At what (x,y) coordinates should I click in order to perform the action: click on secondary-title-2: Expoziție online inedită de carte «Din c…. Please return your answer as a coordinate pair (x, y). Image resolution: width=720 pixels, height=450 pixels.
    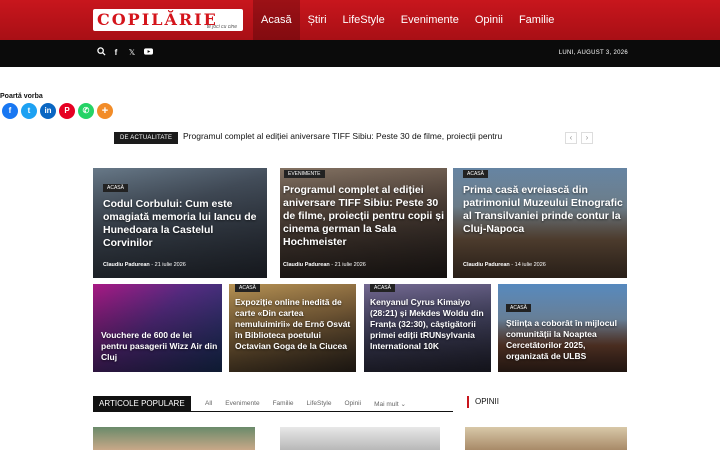
    Looking at the image, I should click on (295, 324).